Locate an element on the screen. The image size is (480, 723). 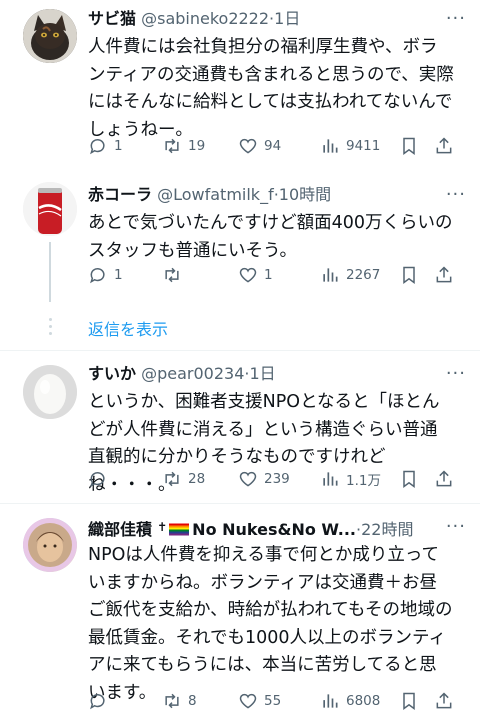
retweet-button is located at coordinates (175, 275).